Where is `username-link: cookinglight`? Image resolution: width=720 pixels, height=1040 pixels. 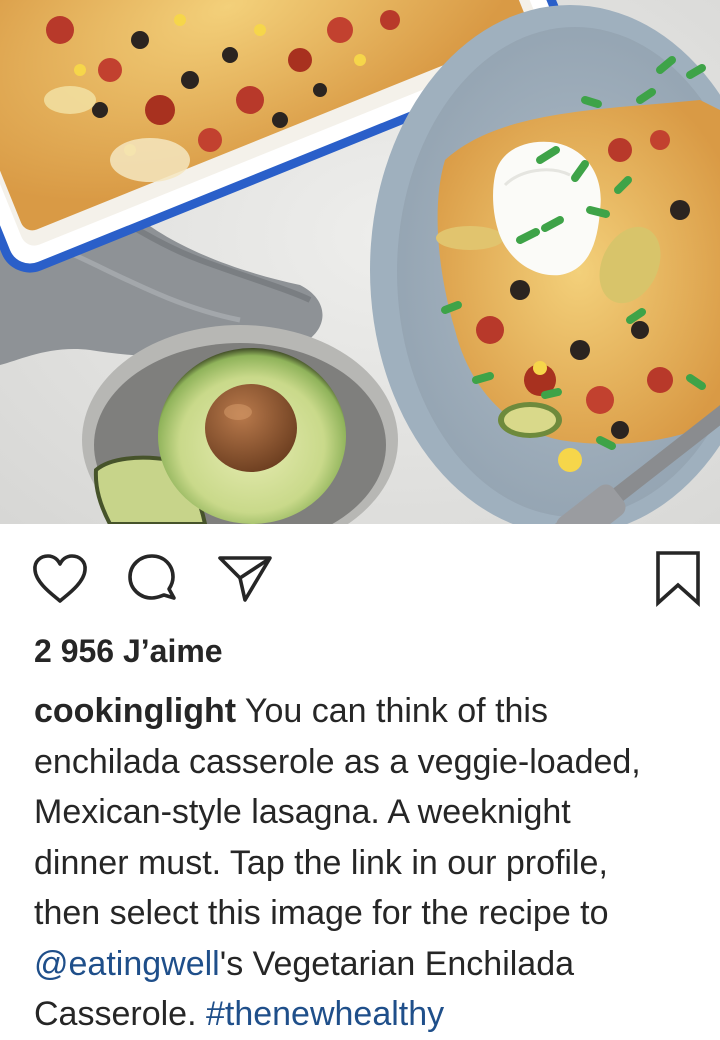 username-link: cookinglight is located at coordinates (135, 711).